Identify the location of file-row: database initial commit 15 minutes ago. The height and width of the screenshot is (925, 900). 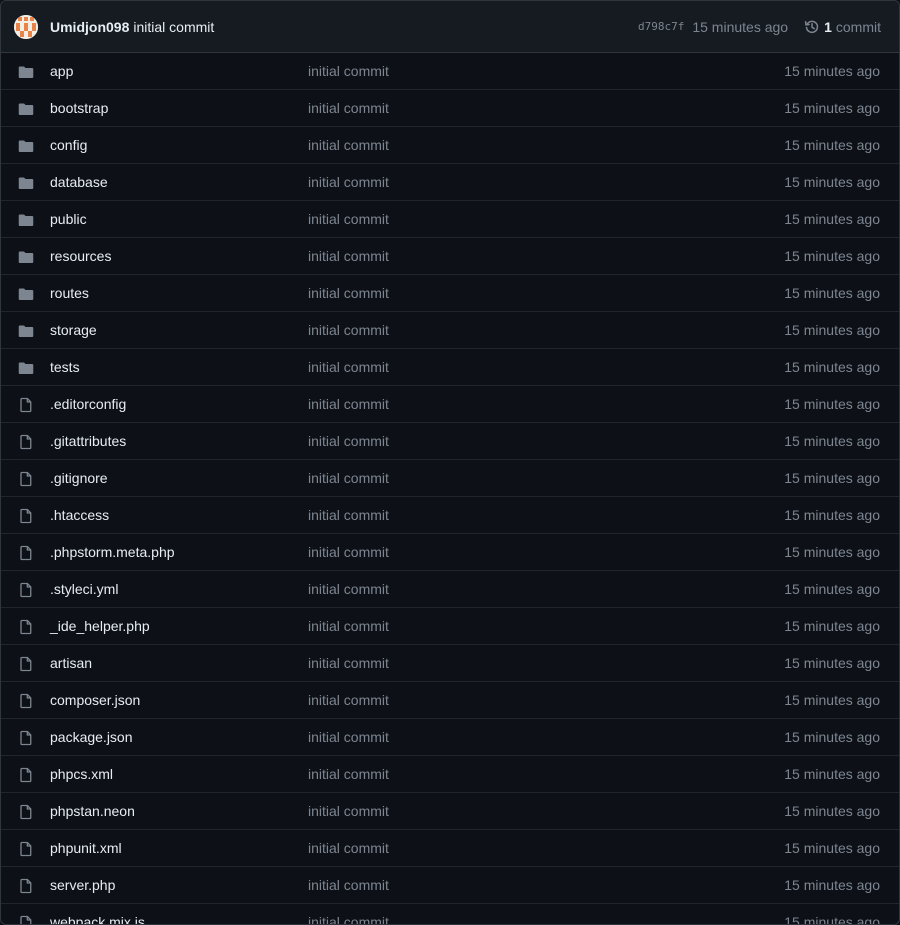
(450, 182).